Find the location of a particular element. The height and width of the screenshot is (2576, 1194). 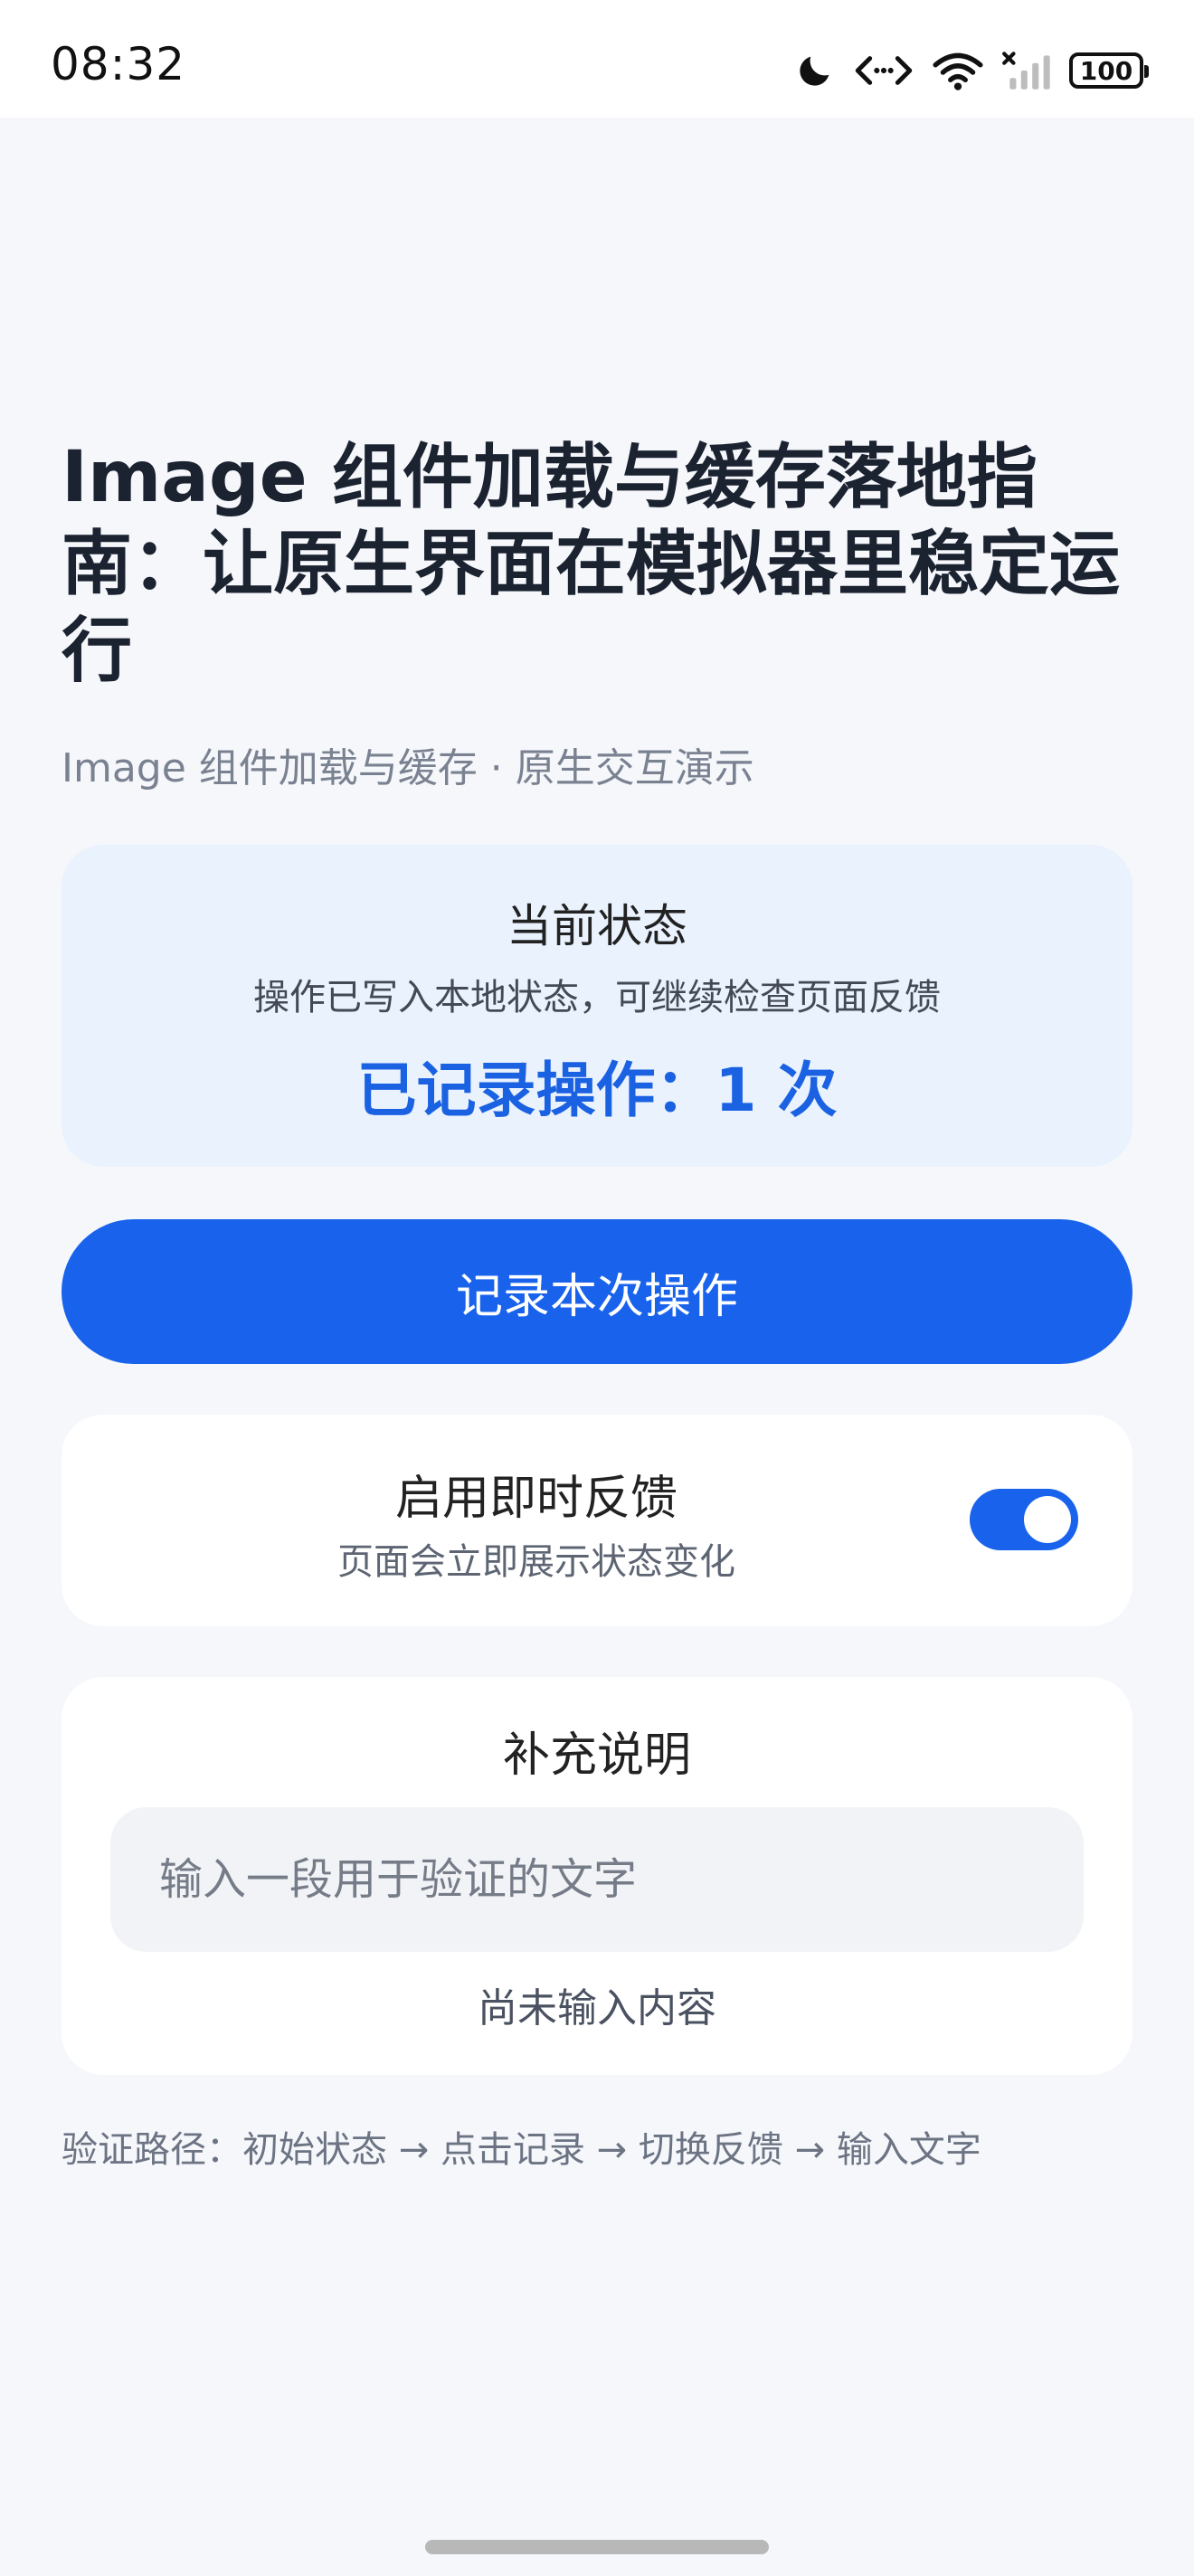

battery-icon: 100 is located at coordinates (1109, 70).